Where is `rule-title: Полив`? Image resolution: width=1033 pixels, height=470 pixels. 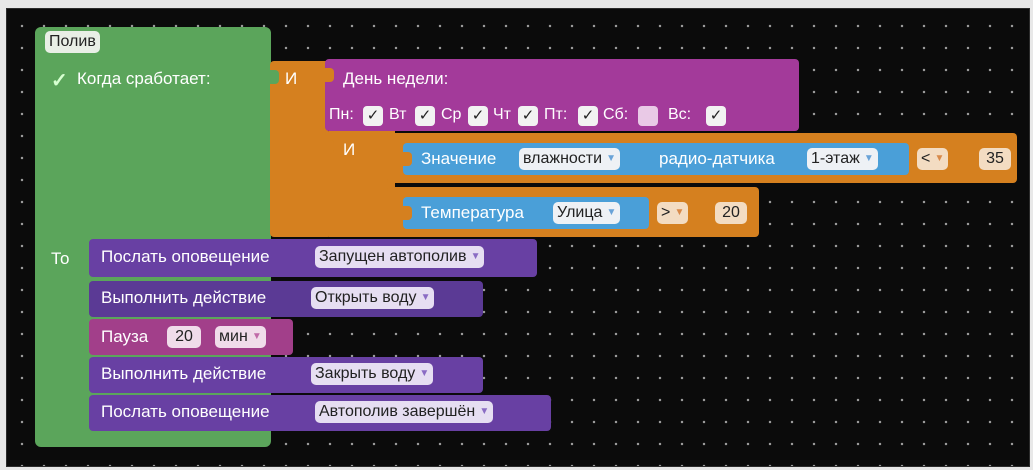 rule-title: Полив is located at coordinates (72, 42).